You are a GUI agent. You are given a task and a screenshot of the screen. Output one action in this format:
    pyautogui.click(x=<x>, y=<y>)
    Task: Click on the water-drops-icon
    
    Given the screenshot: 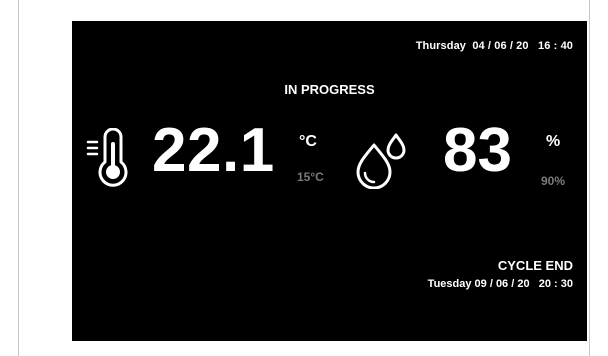 What is the action you would take?
    pyautogui.click(x=381, y=161)
    